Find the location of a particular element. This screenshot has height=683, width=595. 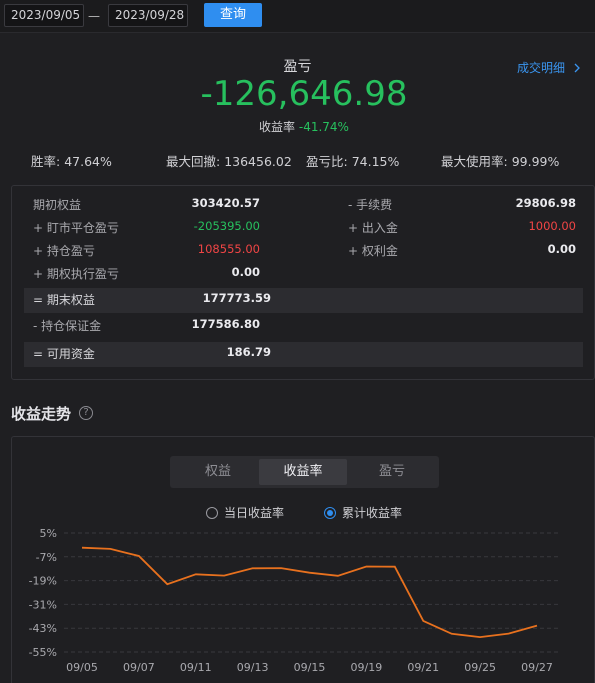

return-value: -41.74% is located at coordinates (323, 127).